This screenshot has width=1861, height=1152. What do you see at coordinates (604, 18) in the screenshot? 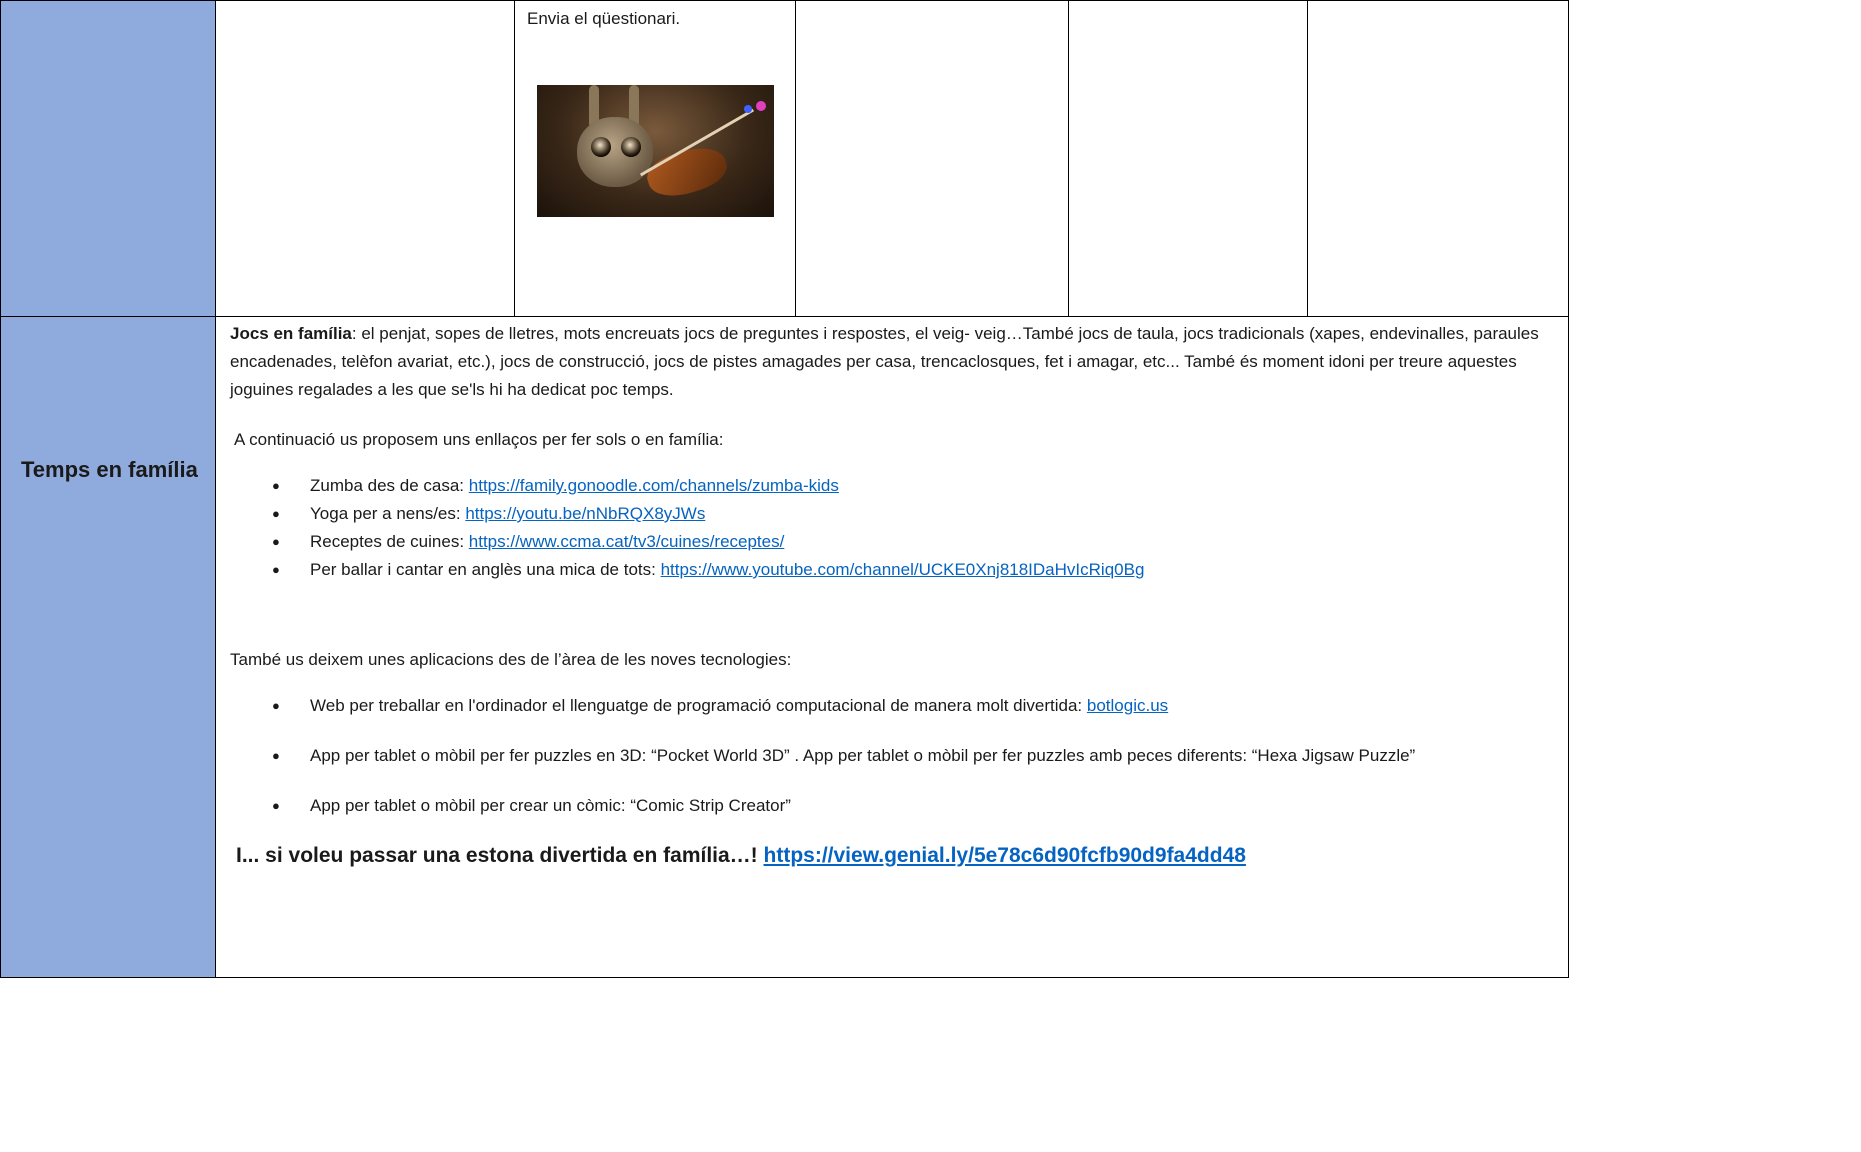
I see `cell-text: Envia el qüestionari.` at bounding box center [604, 18].